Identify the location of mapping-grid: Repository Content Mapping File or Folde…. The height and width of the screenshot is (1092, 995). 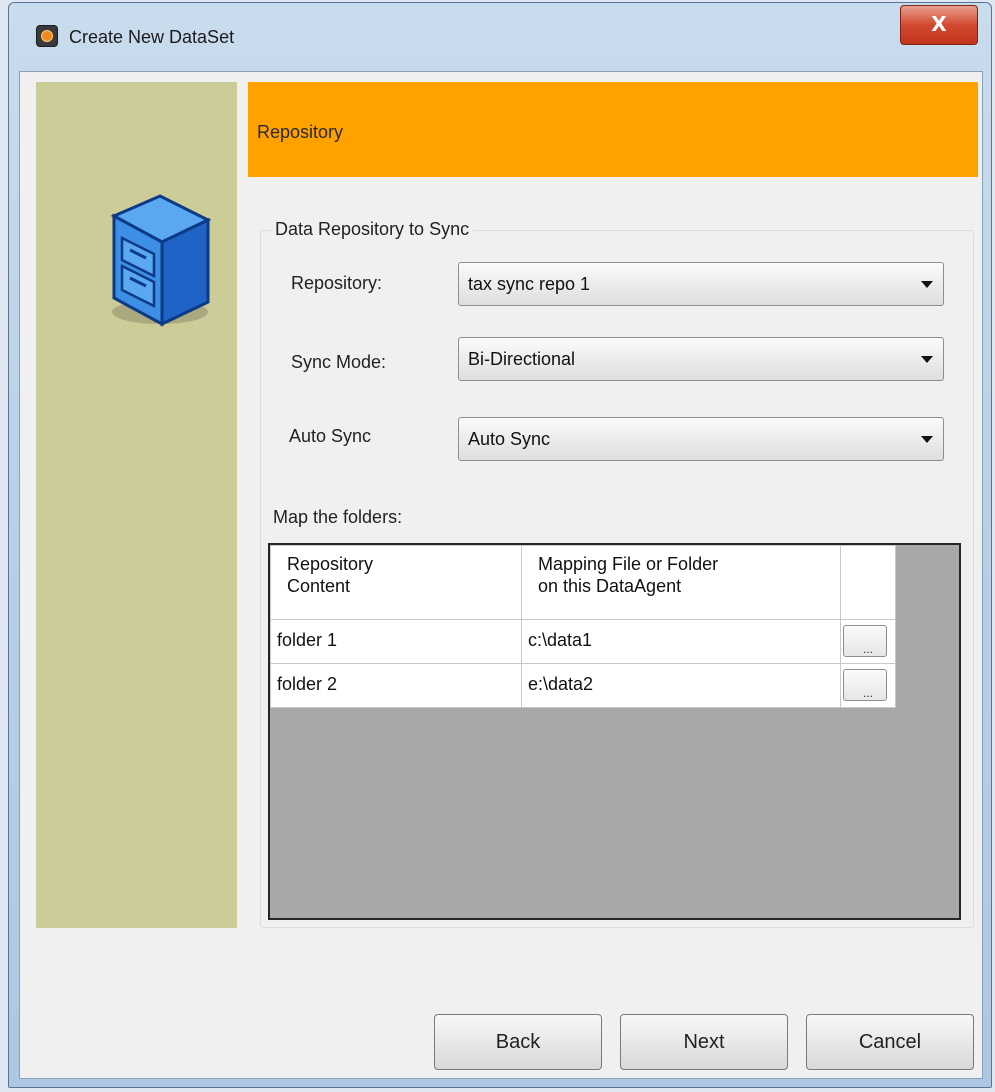
(583, 626).